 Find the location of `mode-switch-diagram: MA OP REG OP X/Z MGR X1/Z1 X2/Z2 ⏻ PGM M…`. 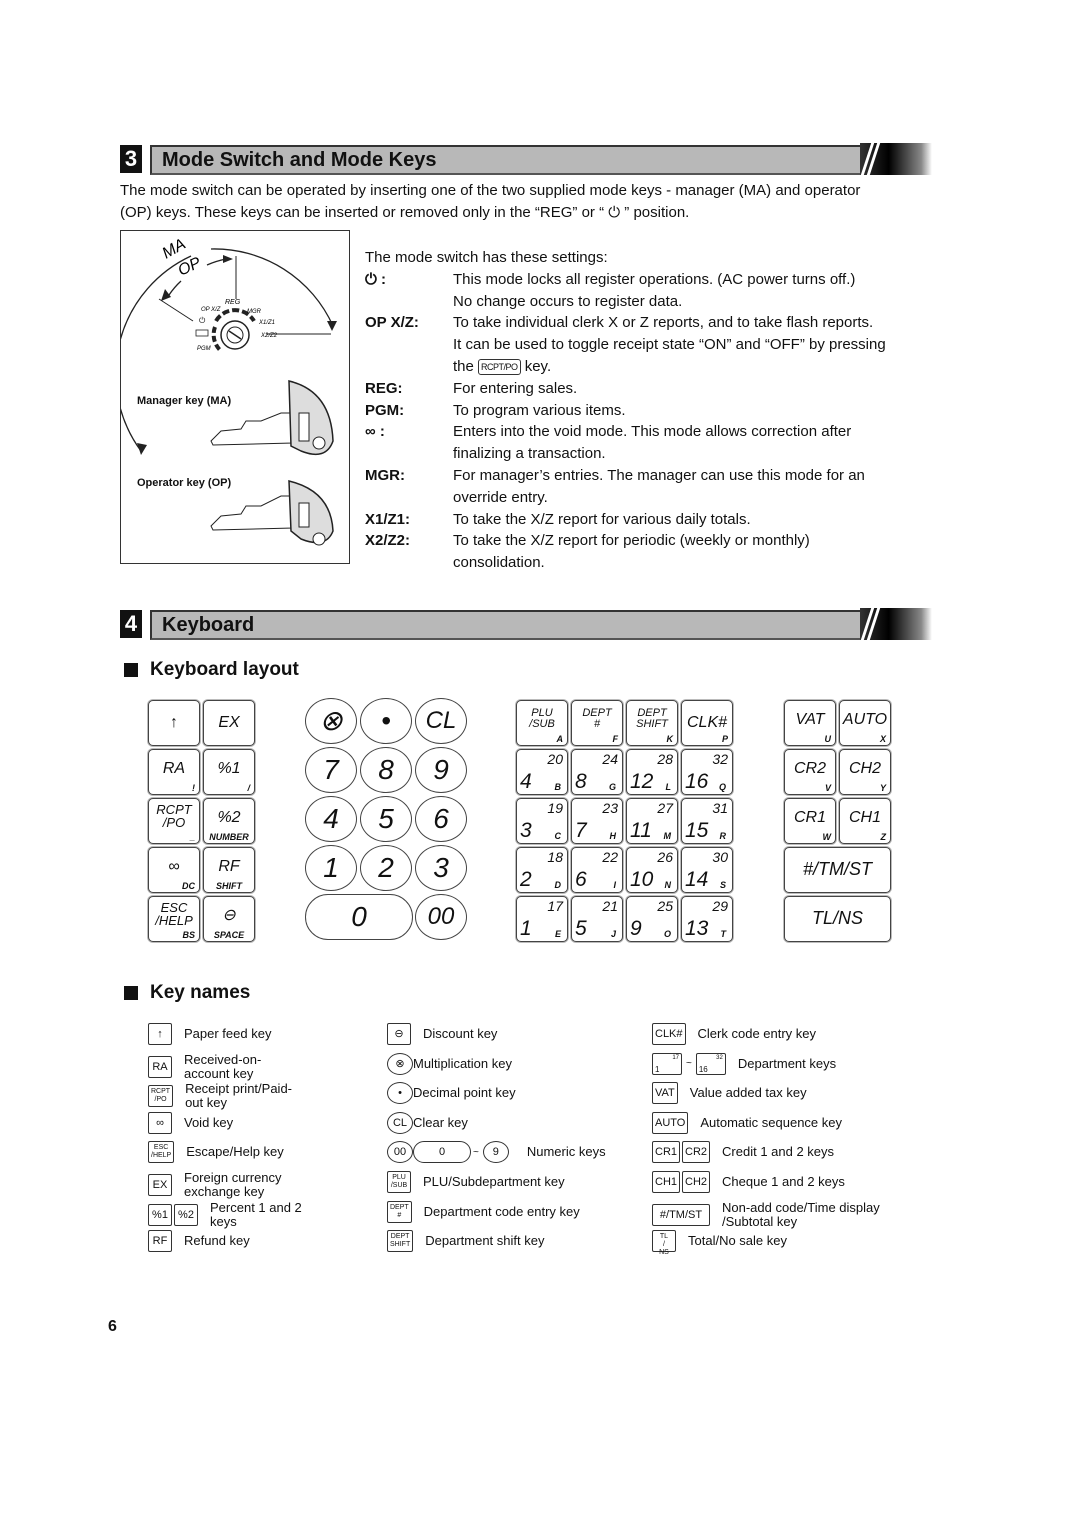

mode-switch-diagram: MA OP REG OP X/Z MGR X1/Z1 X2/Z2 ⏻ PGM M… is located at coordinates (235, 397).